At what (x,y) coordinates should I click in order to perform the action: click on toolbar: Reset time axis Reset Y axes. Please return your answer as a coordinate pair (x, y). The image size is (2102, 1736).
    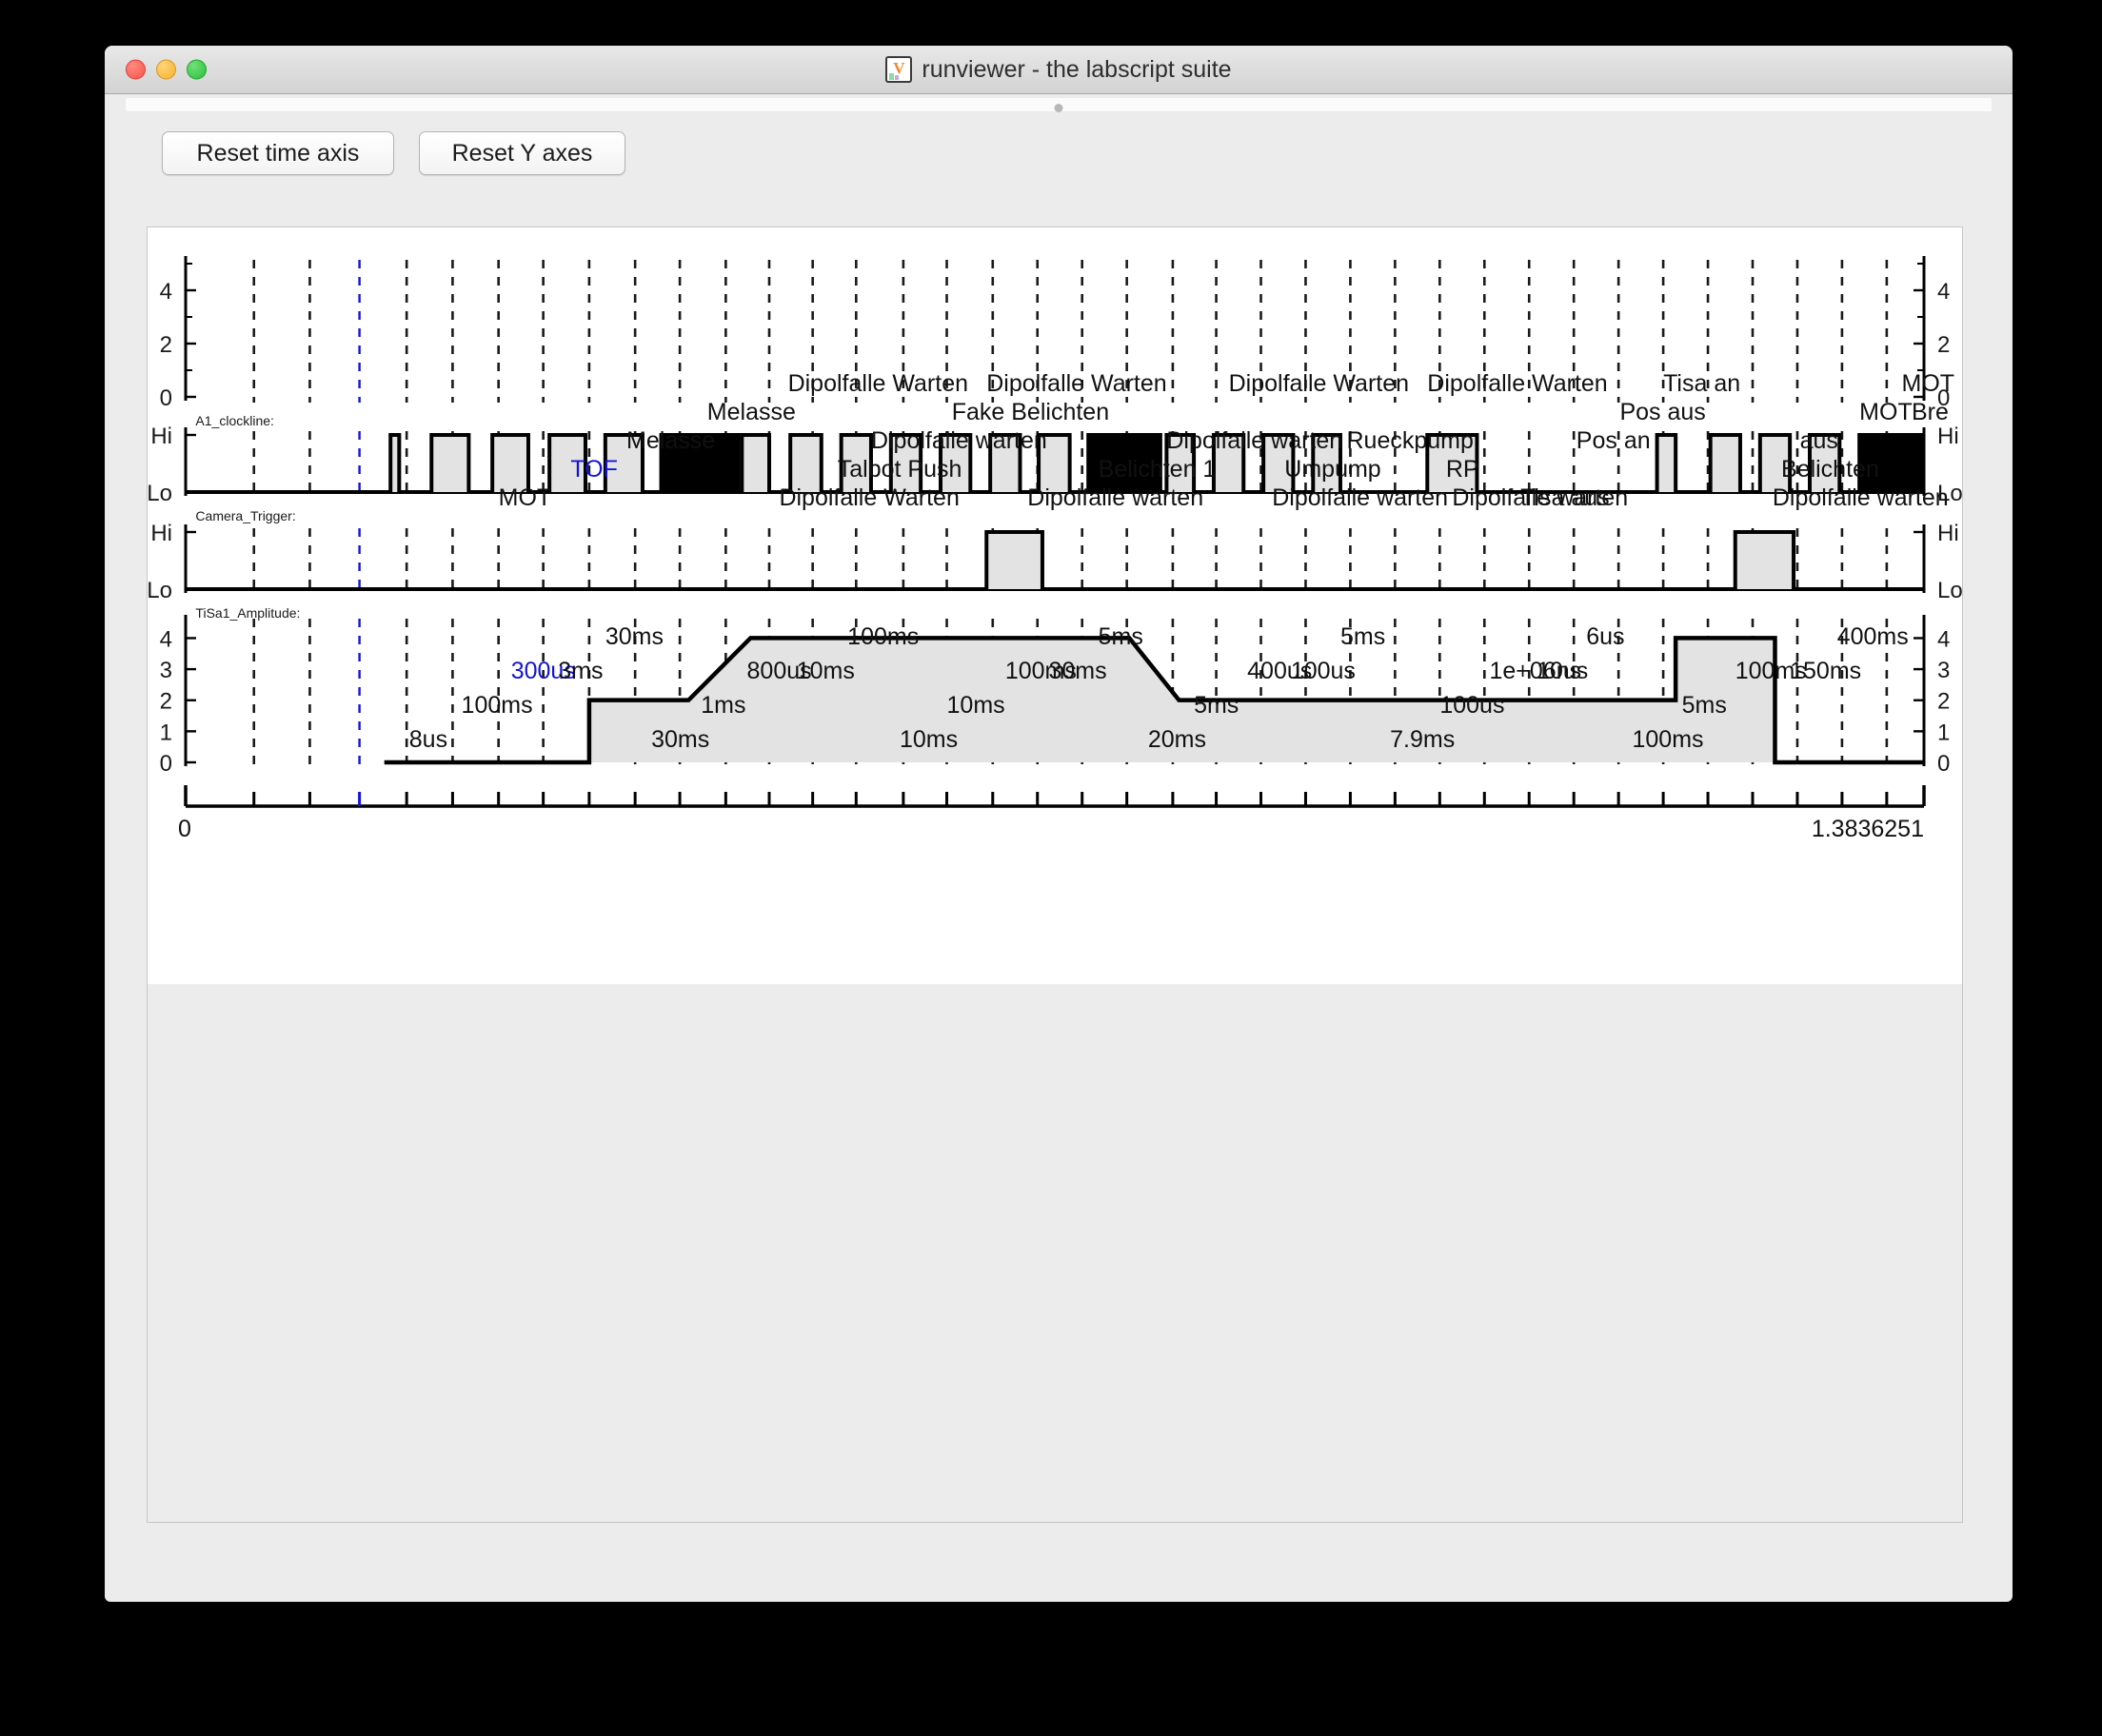
    Looking at the image, I should click on (1059, 152).